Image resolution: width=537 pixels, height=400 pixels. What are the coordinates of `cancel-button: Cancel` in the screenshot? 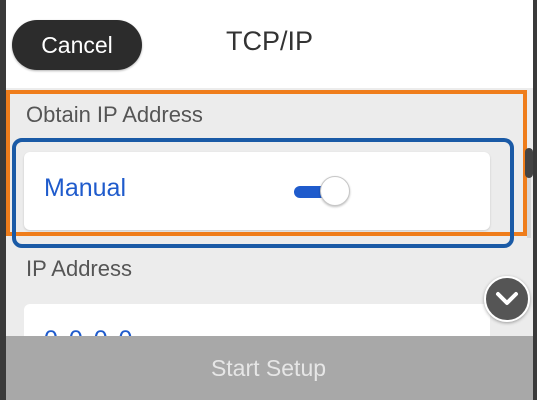 It's located at (77, 45).